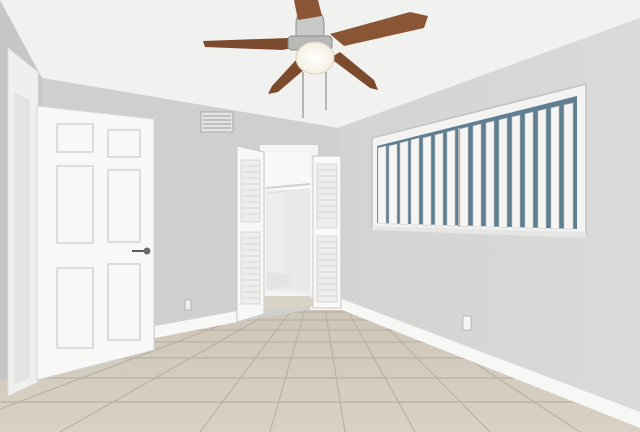 The width and height of the screenshot is (640, 432). I want to click on door-knob-icon, so click(147, 251).